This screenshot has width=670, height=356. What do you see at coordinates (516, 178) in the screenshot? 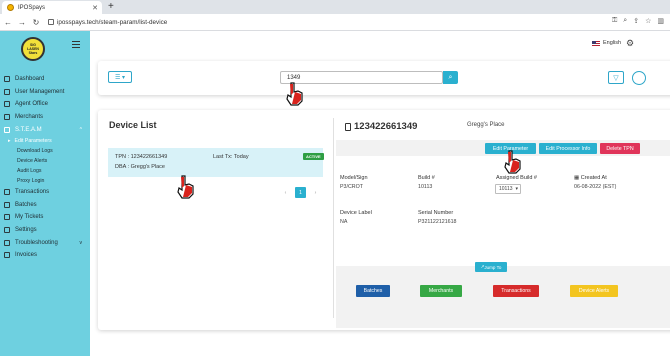
I see `assigned-build-label: Assigned Build #` at bounding box center [516, 178].